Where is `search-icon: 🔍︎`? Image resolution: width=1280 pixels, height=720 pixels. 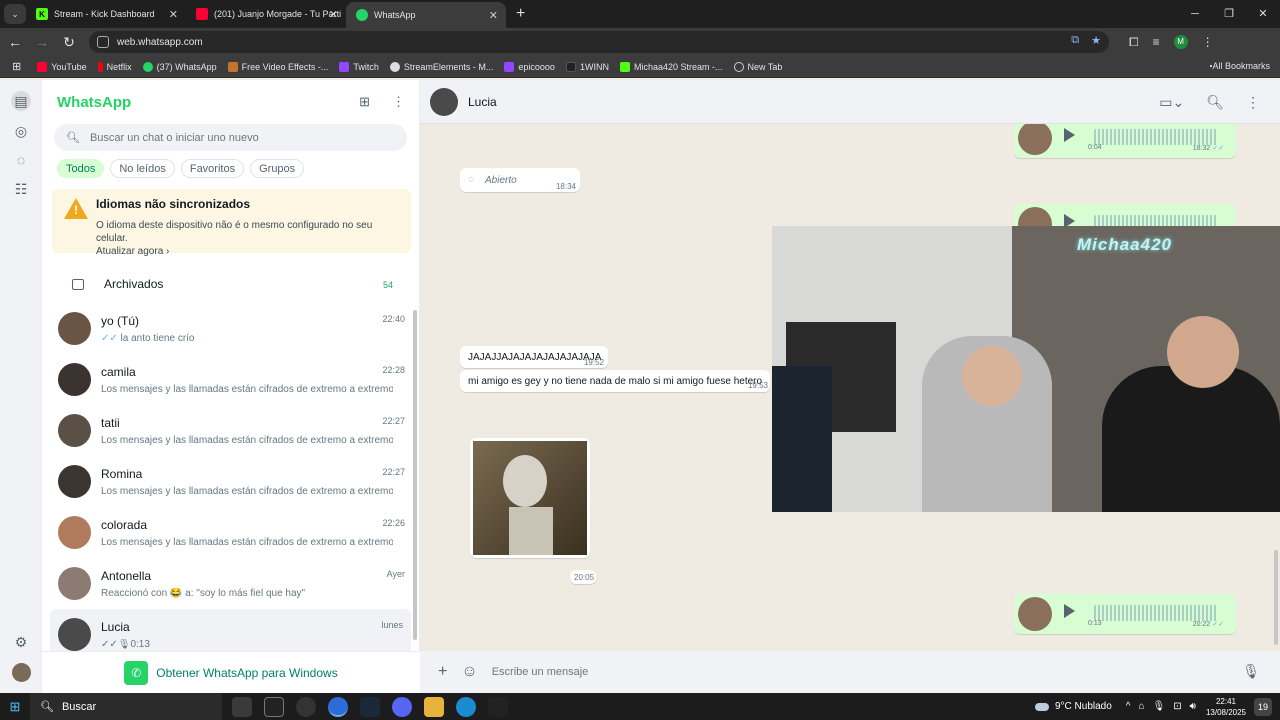 search-icon: 🔍︎ is located at coordinates (1215, 102).